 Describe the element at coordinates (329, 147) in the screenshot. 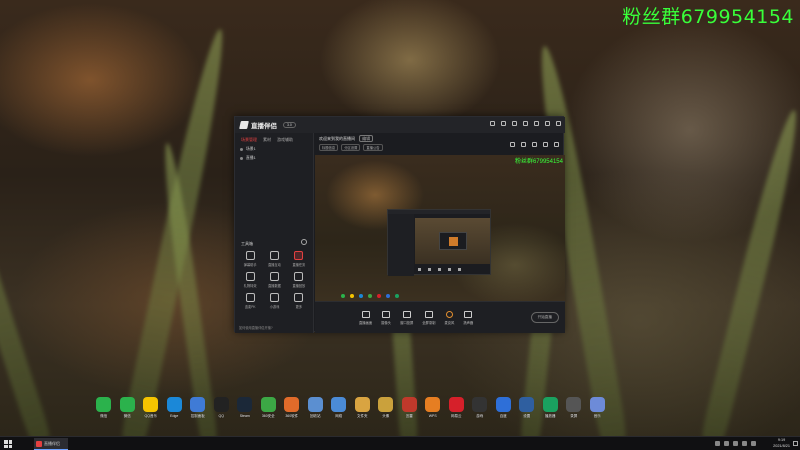

I see `room-tag: 标题信息` at that location.